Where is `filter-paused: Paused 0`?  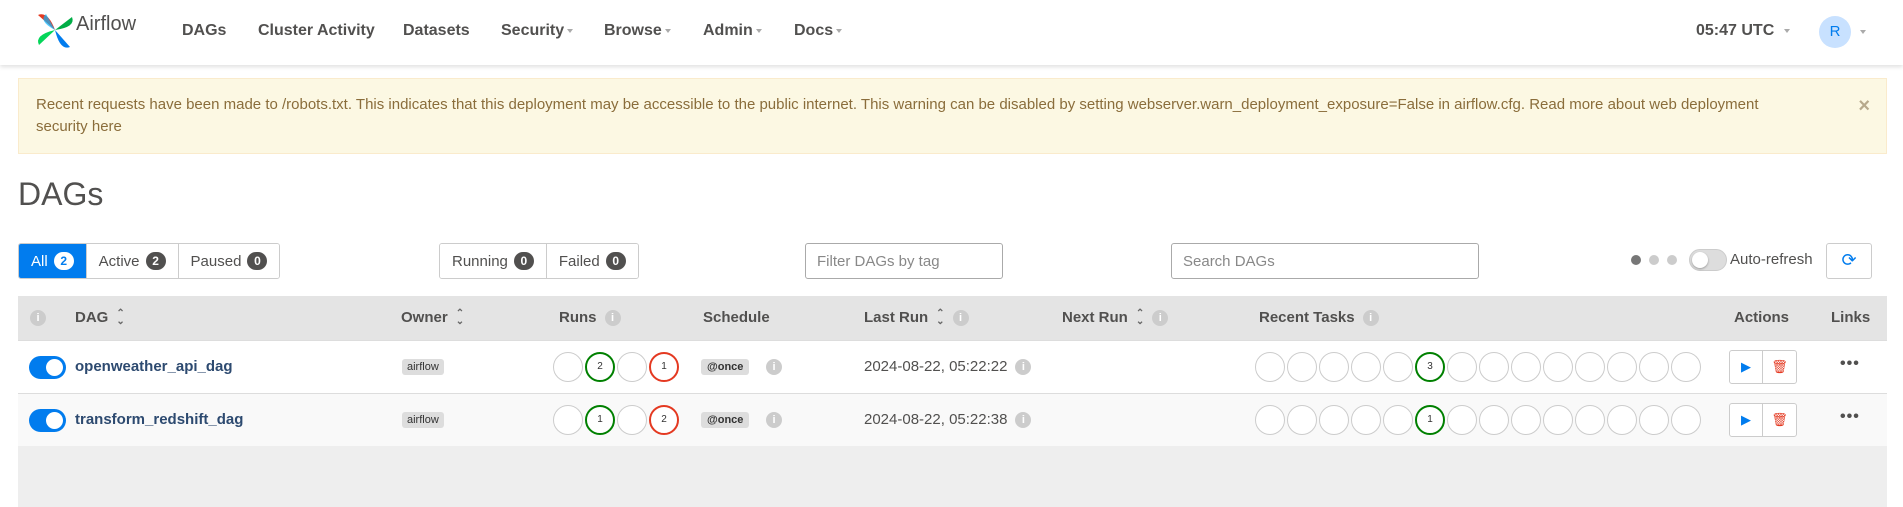 filter-paused: Paused 0 is located at coordinates (229, 261).